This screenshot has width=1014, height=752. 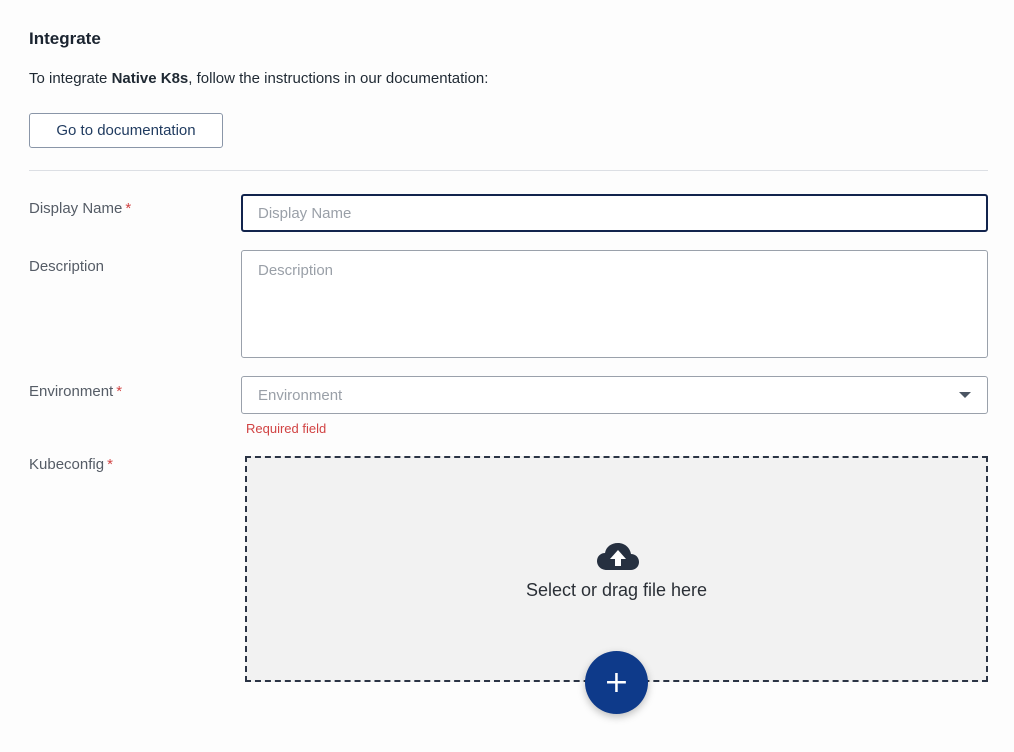 What do you see at coordinates (618, 556) in the screenshot?
I see `cloud-upload-icon` at bounding box center [618, 556].